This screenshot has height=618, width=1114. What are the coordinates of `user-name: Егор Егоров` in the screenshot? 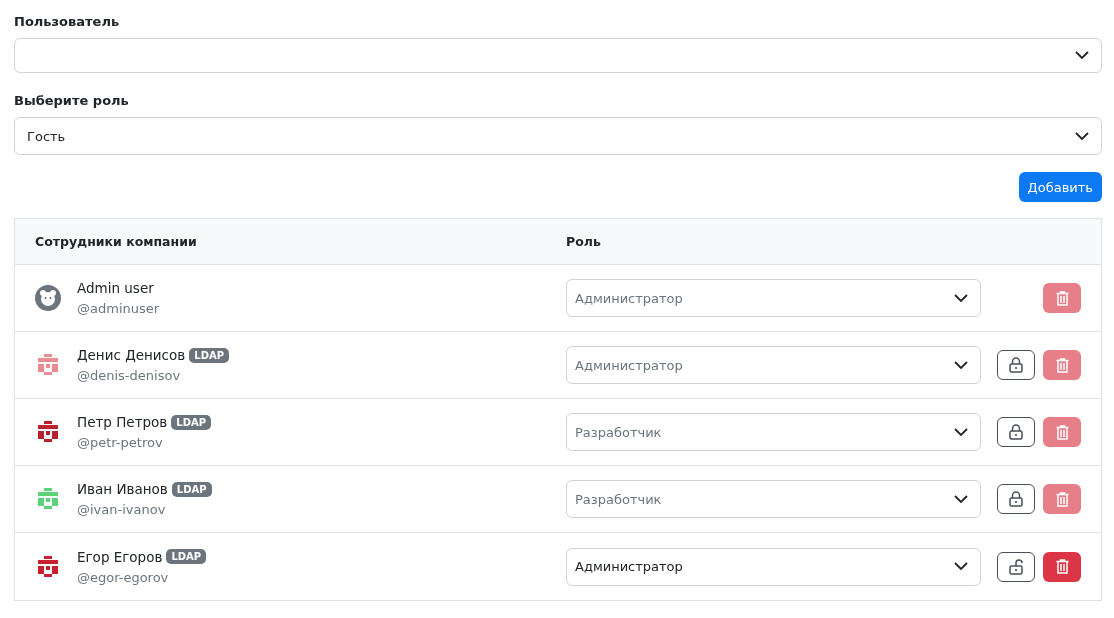 It's located at (120, 556).